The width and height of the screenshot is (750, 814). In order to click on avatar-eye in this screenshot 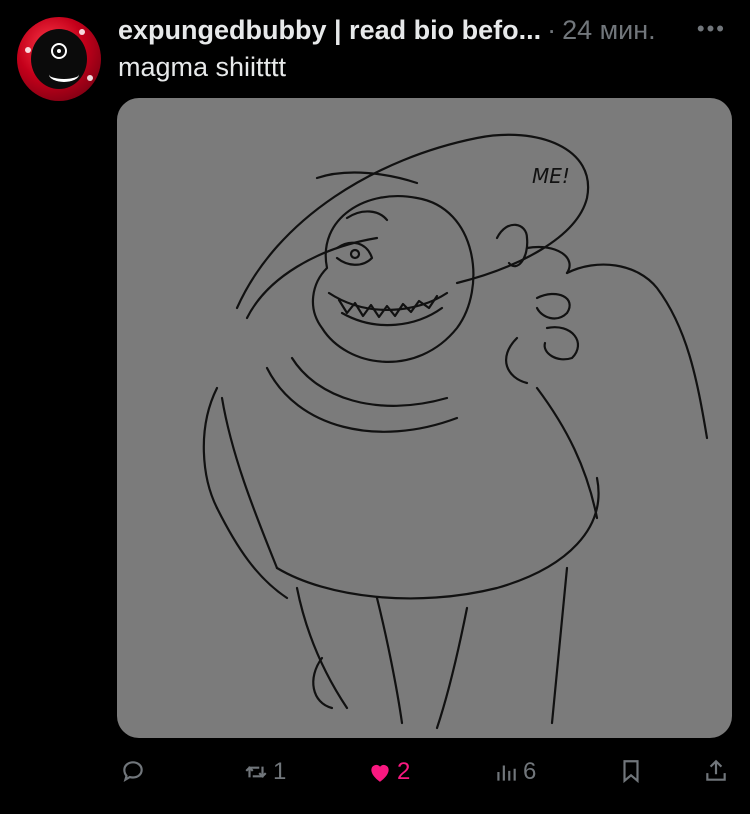, I will do `click(59, 51)`.